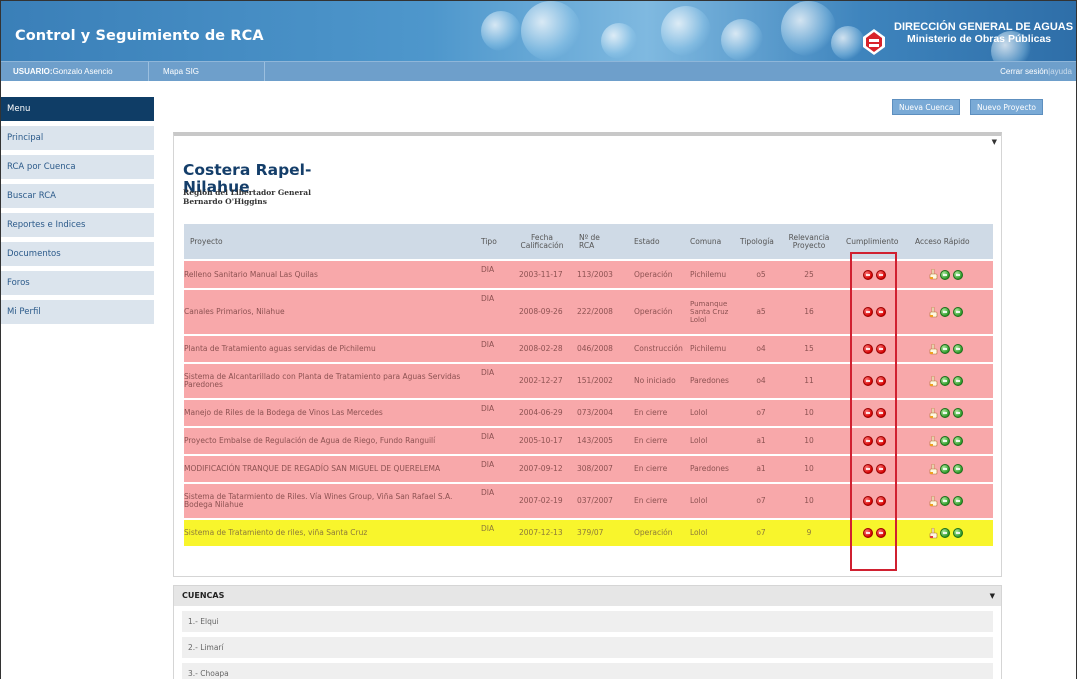 The height and width of the screenshot is (679, 1077). I want to click on header-fecha-line: Calificación, so click(542, 245).